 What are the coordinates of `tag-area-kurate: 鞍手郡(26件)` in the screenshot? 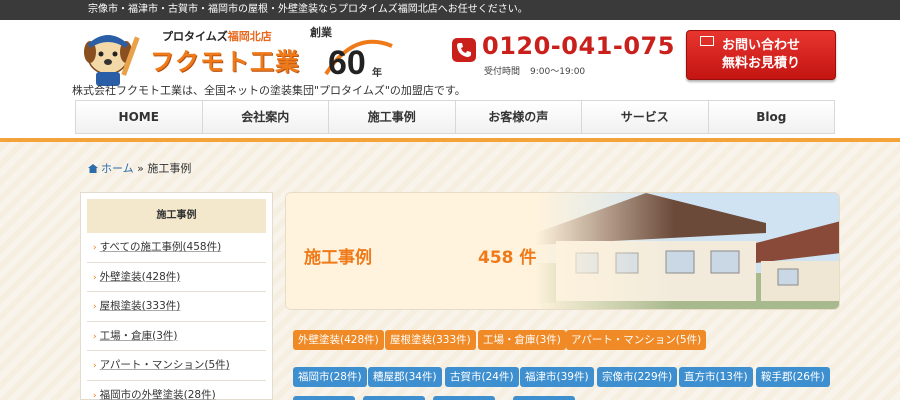 It's located at (793, 377).